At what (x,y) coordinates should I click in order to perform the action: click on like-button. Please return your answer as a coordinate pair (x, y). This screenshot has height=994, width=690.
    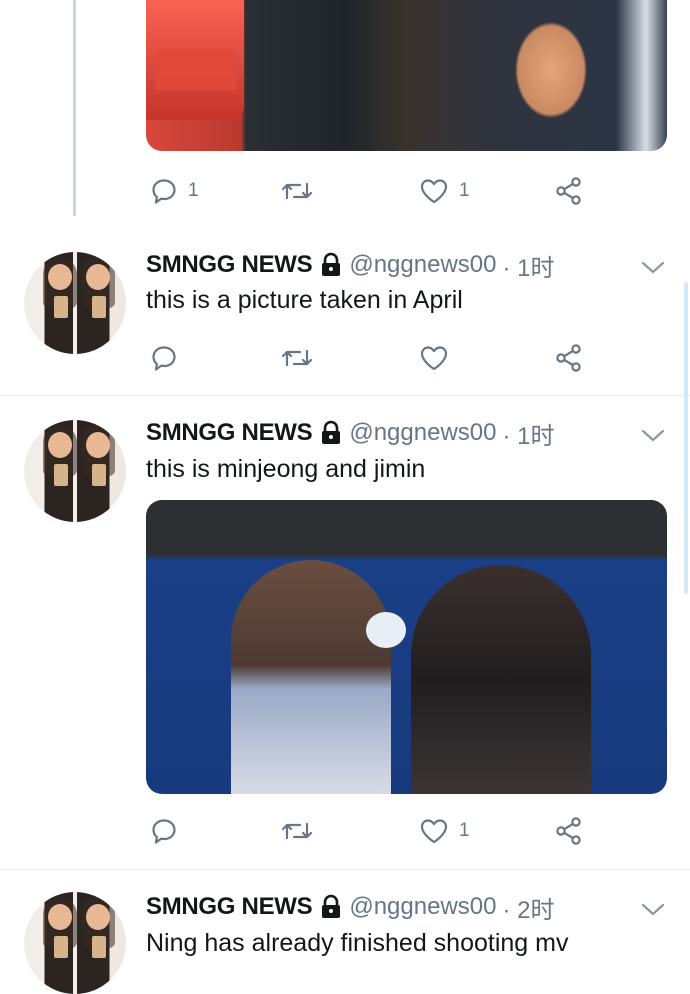
    Looking at the image, I should click on (439, 358).